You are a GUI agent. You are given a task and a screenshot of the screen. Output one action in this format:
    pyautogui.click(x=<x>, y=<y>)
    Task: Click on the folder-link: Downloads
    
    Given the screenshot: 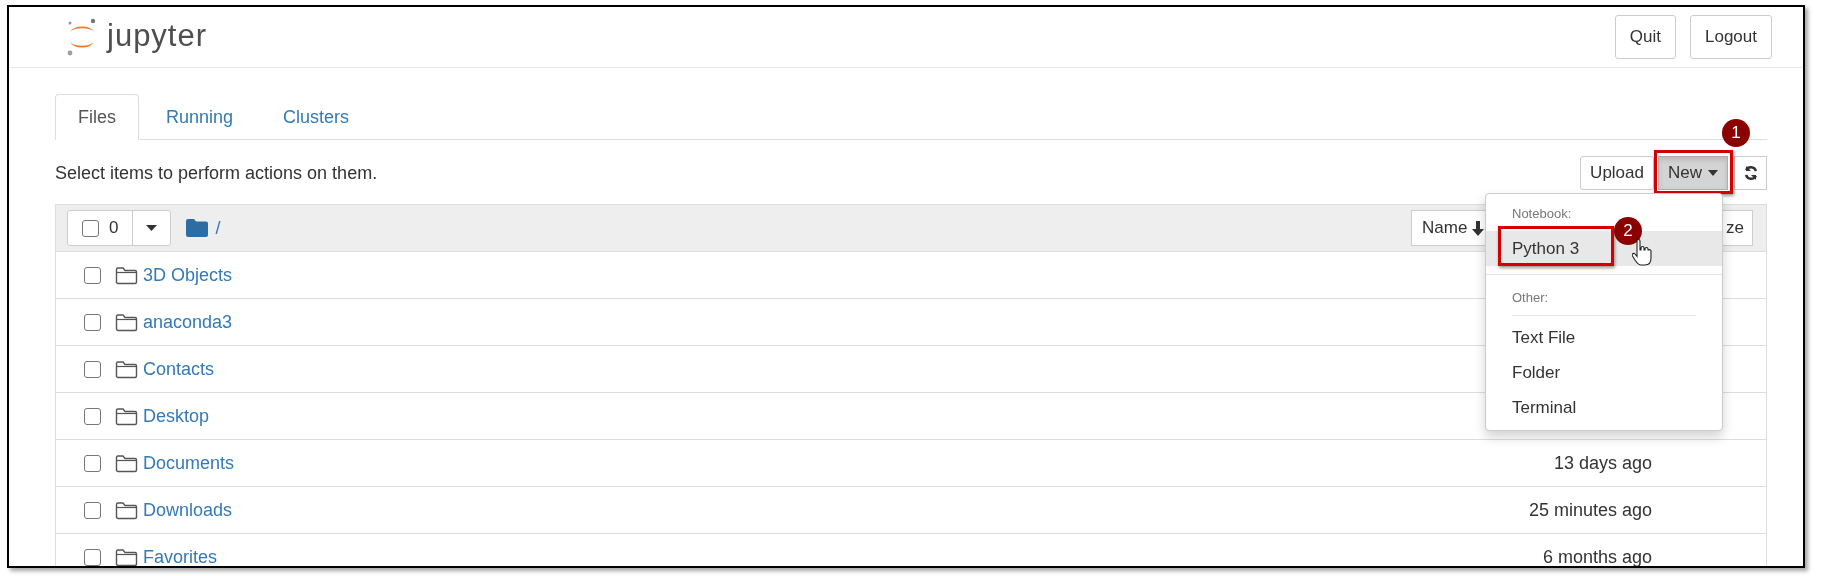 What is the action you would take?
    pyautogui.click(x=188, y=510)
    